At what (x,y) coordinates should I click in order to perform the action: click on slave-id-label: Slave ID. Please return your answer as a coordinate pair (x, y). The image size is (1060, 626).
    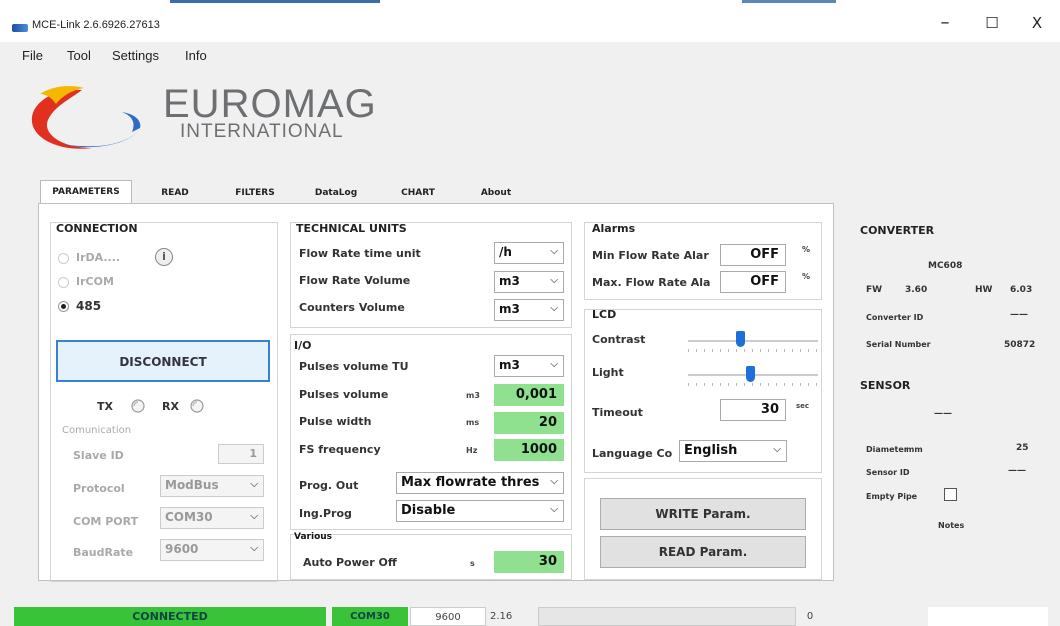
    Looking at the image, I should click on (98, 455).